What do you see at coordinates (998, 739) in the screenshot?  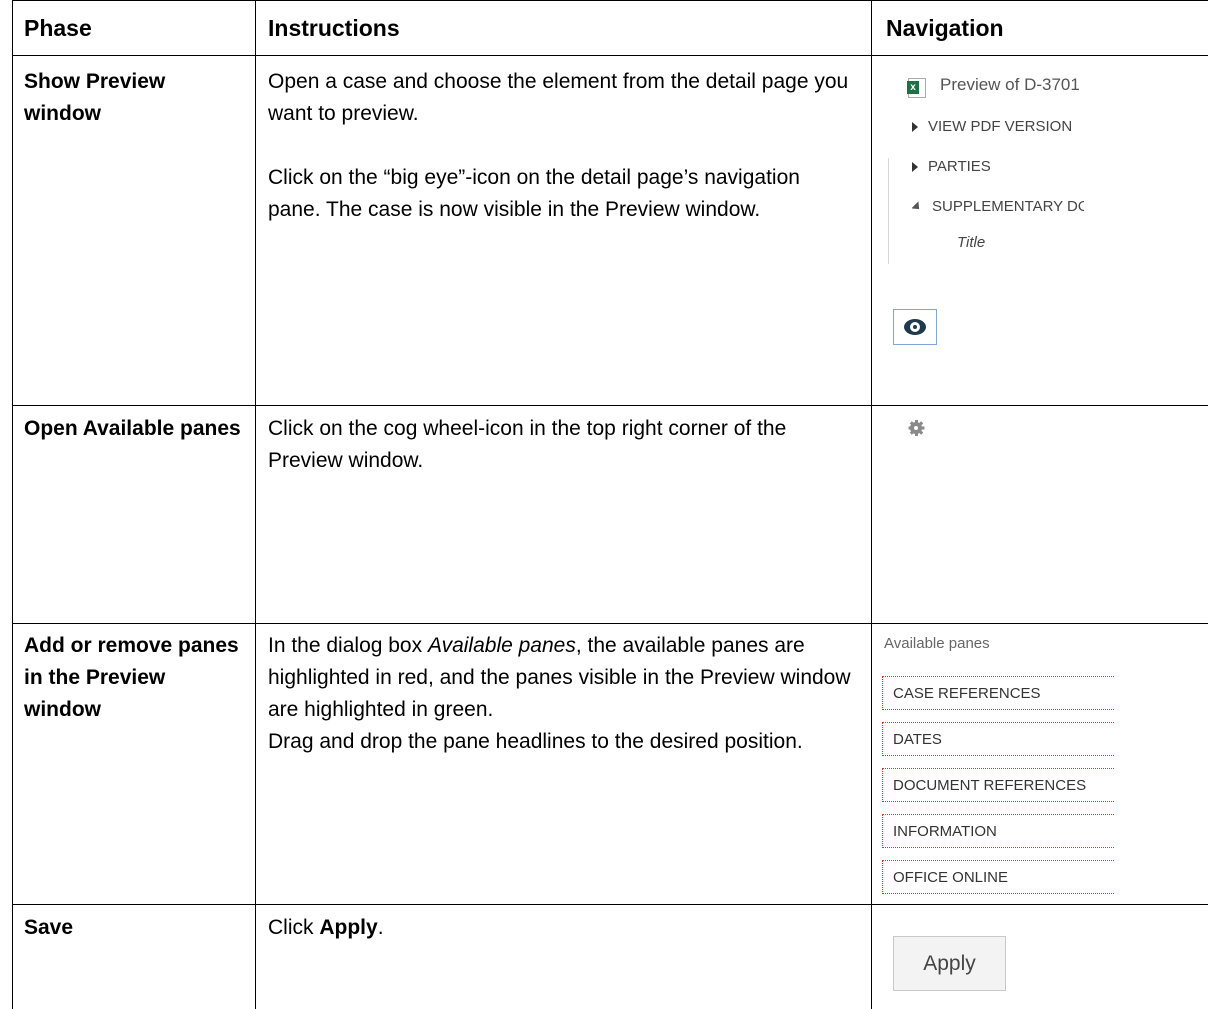 I see `pane-dates: DATES` at bounding box center [998, 739].